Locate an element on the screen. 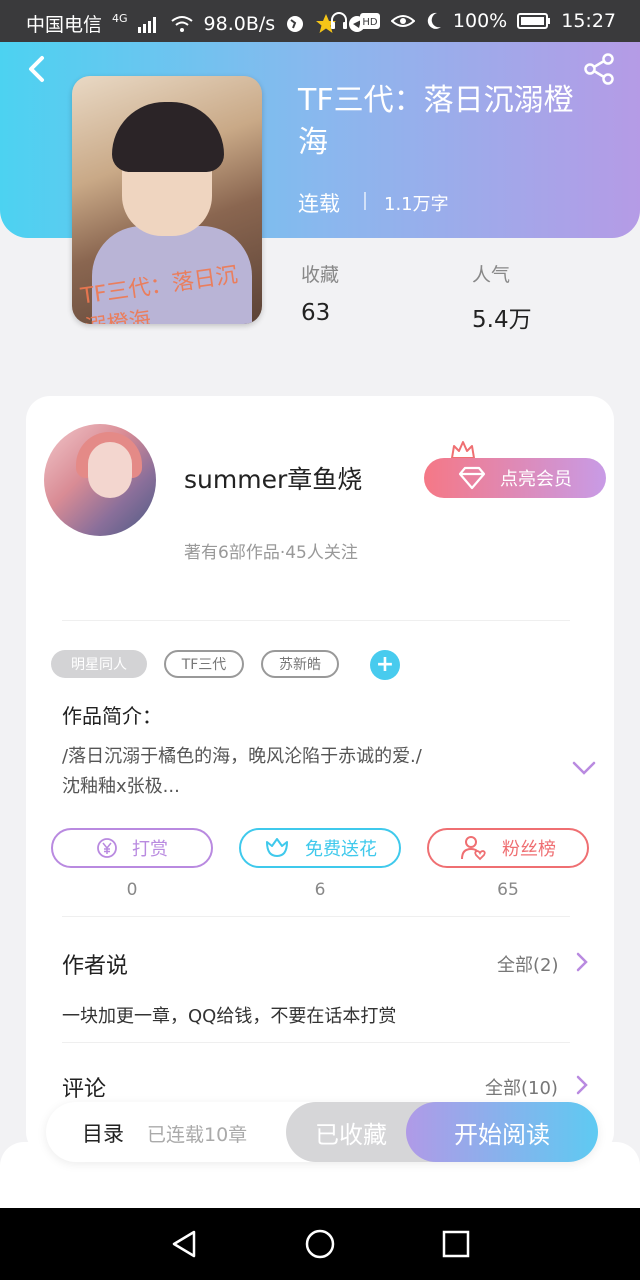 Image resolution: width=640 pixels, height=1280 pixels. book-cover: TF三代：落日沉溺橙海 is located at coordinates (167, 200).